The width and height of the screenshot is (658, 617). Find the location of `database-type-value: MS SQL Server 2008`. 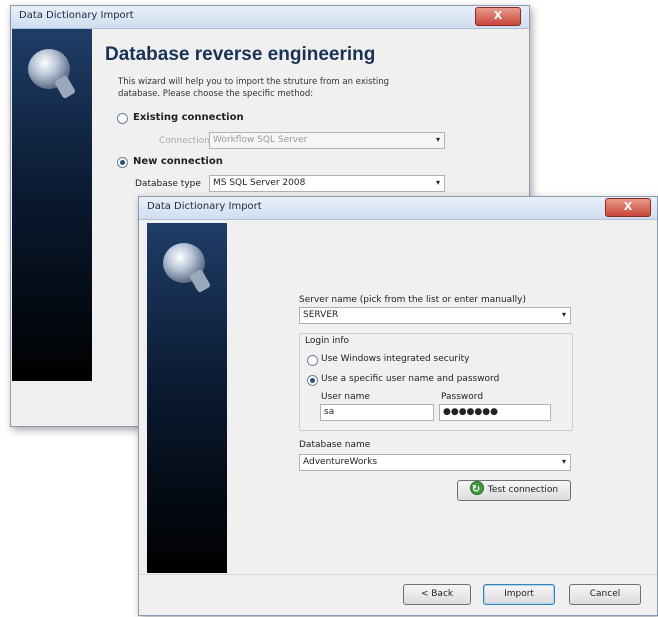

database-type-value: MS SQL Server 2008 is located at coordinates (259, 183).